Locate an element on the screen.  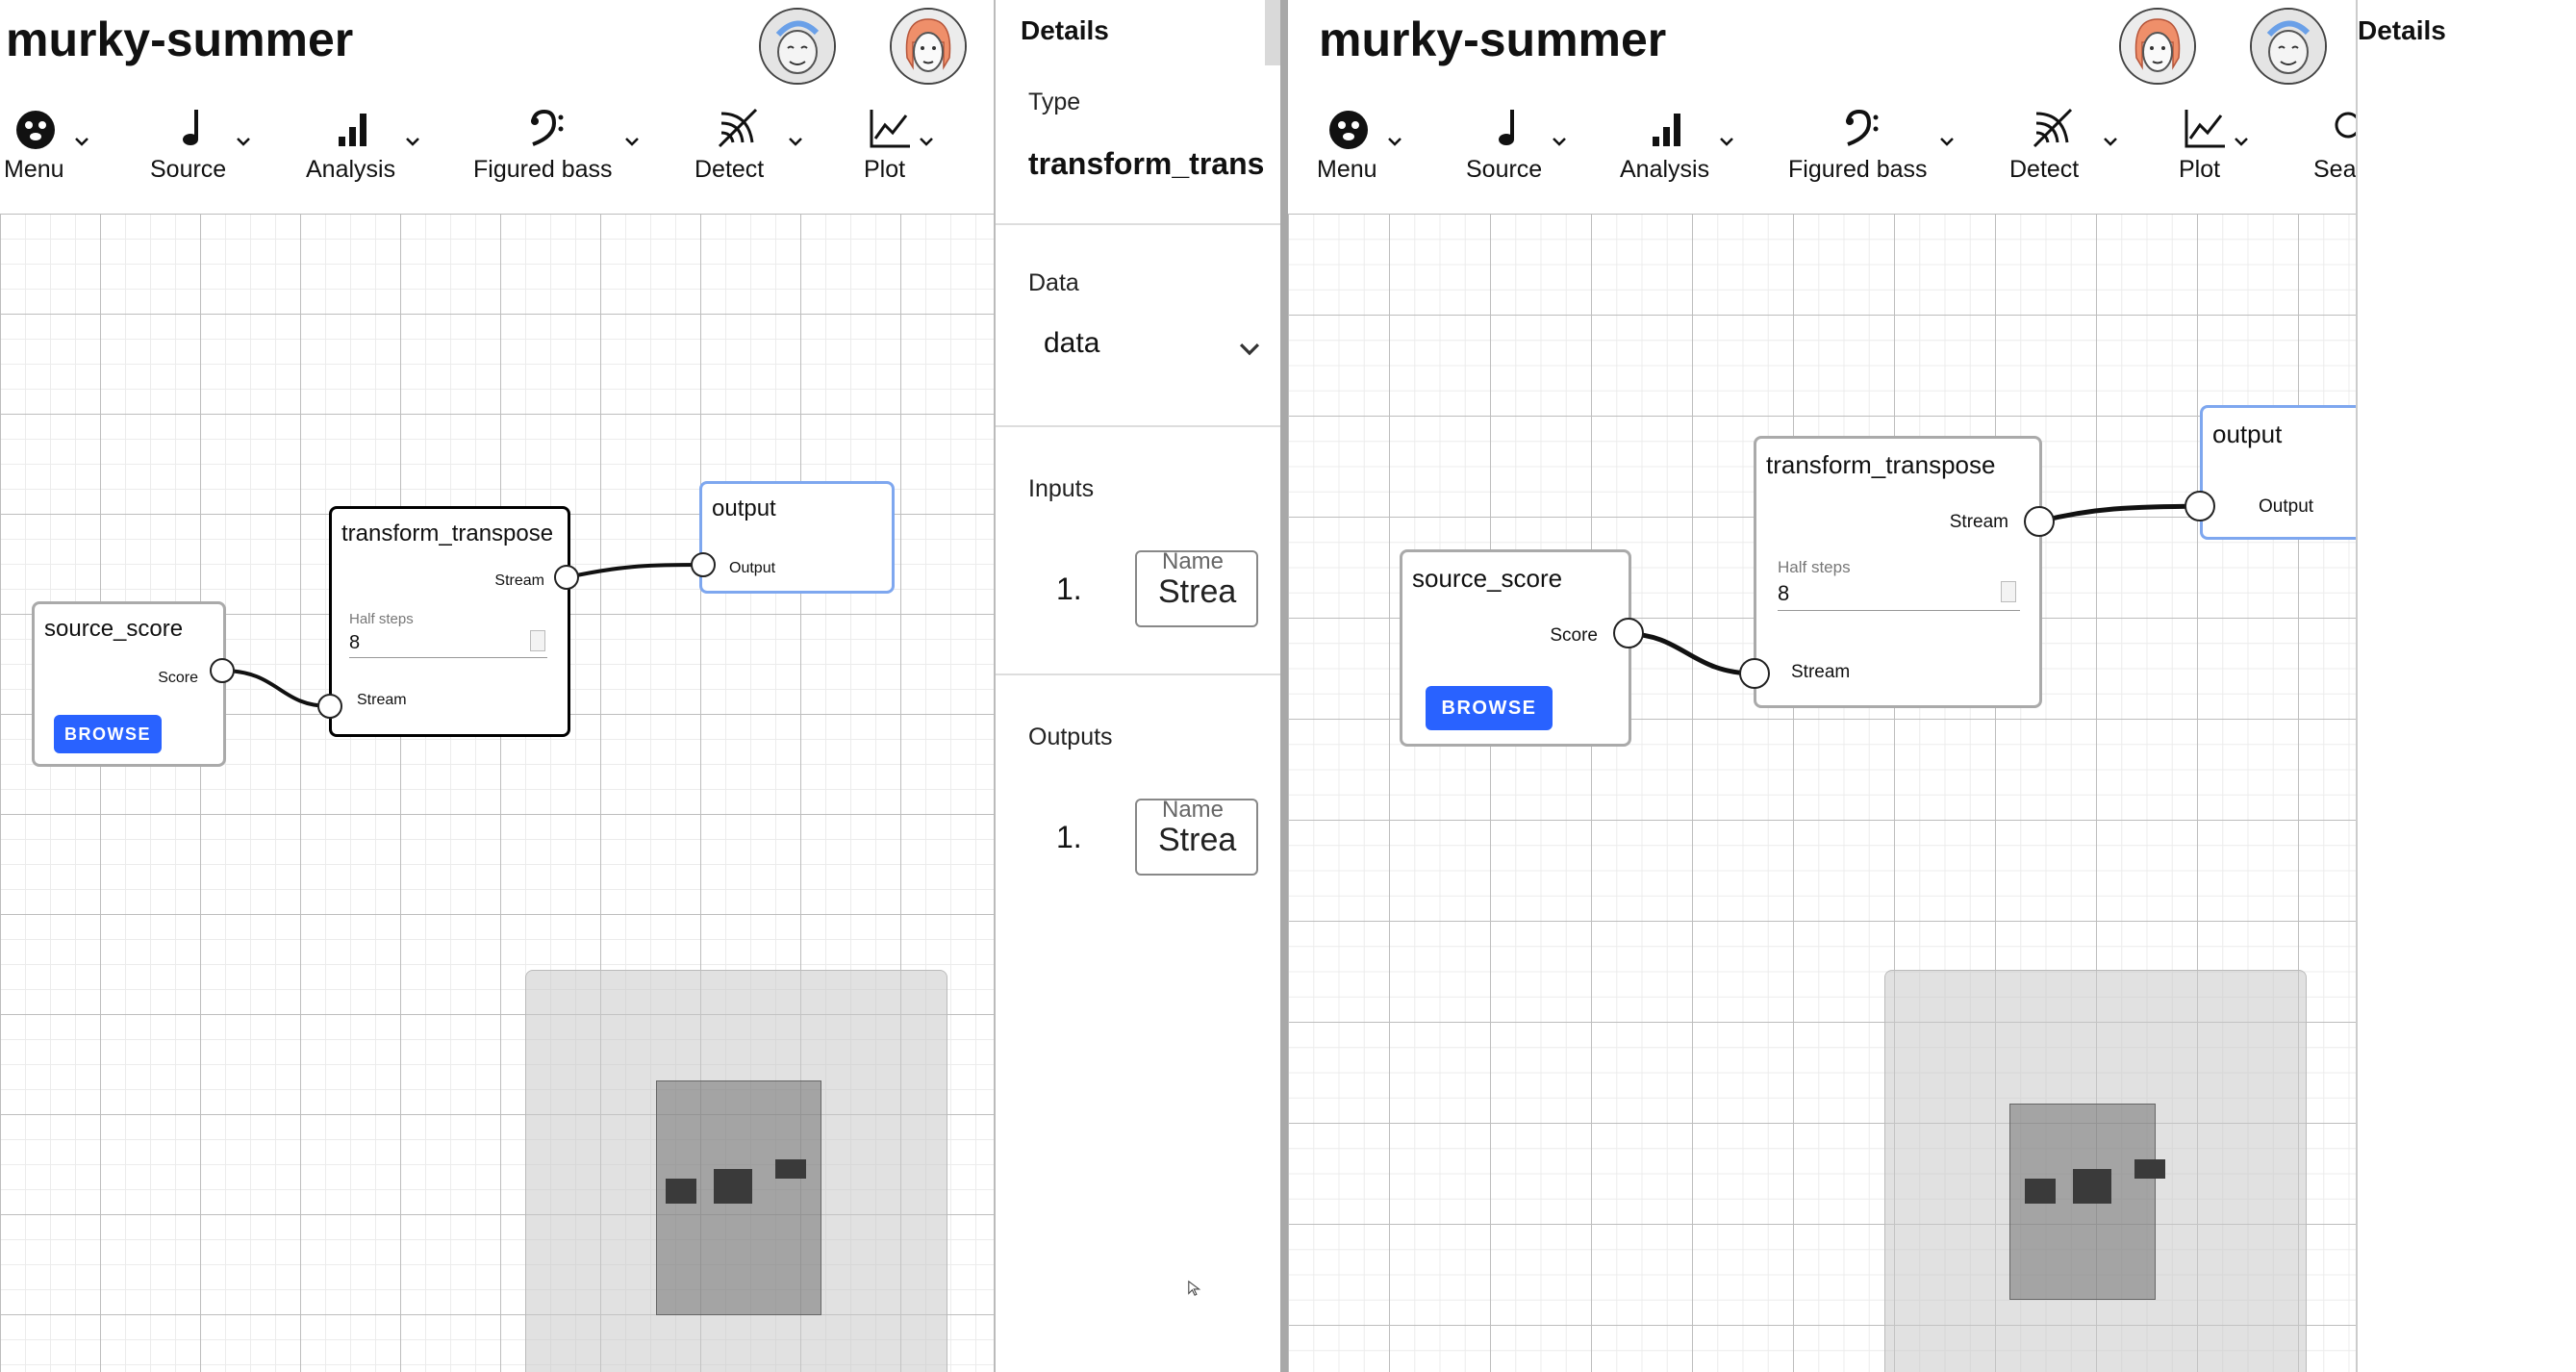
type-label: Type is located at coordinates (1054, 102).